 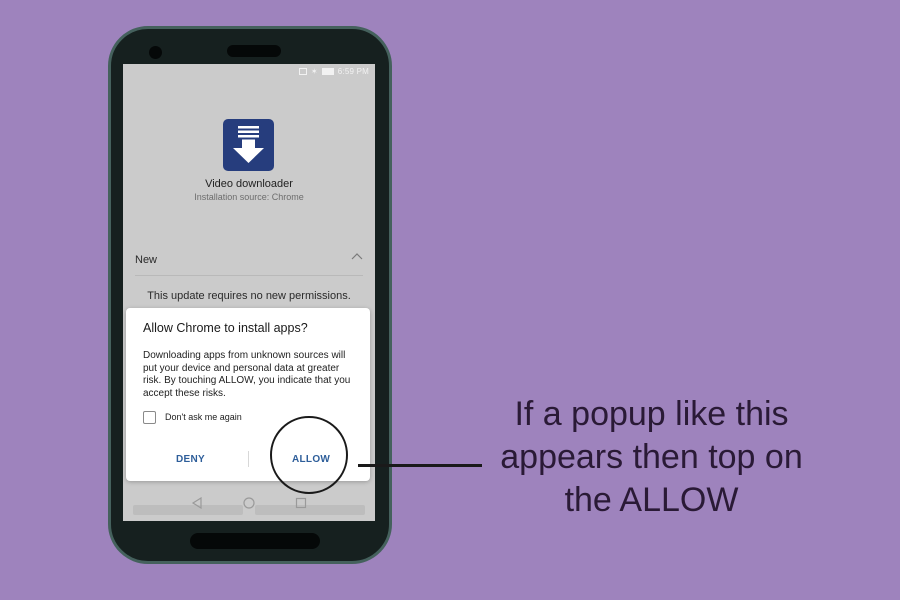 I want to click on status-bar: ✶ 6:59 PM, so click(x=333, y=71).